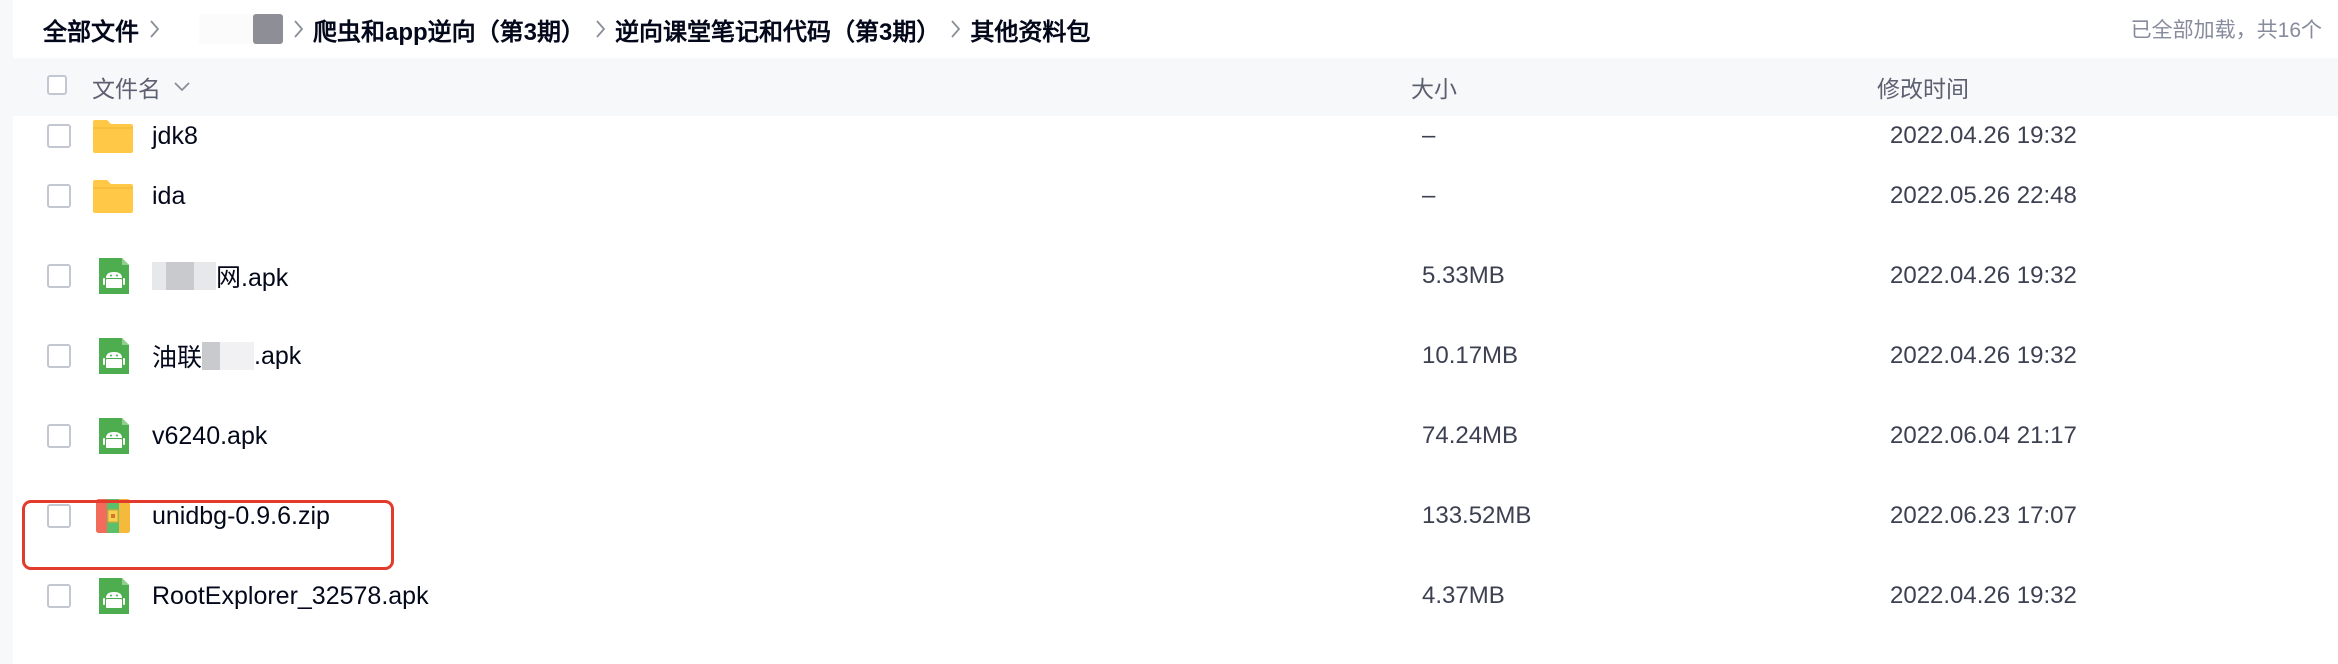 The width and height of the screenshot is (2338, 664). What do you see at coordinates (1175, 87) in the screenshot?
I see `table-header: 文件名 大小 修改时间` at bounding box center [1175, 87].